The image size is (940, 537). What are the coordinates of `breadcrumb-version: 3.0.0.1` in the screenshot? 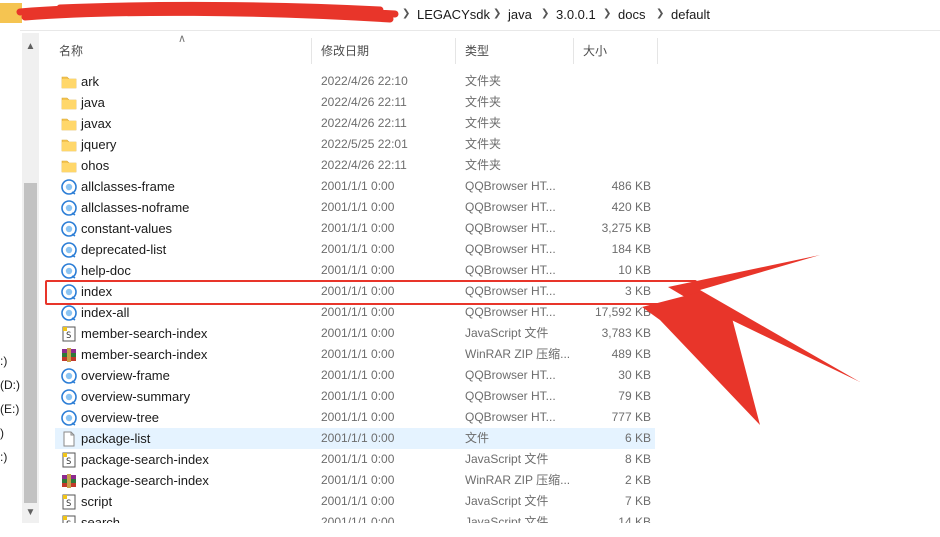 It's located at (576, 14).